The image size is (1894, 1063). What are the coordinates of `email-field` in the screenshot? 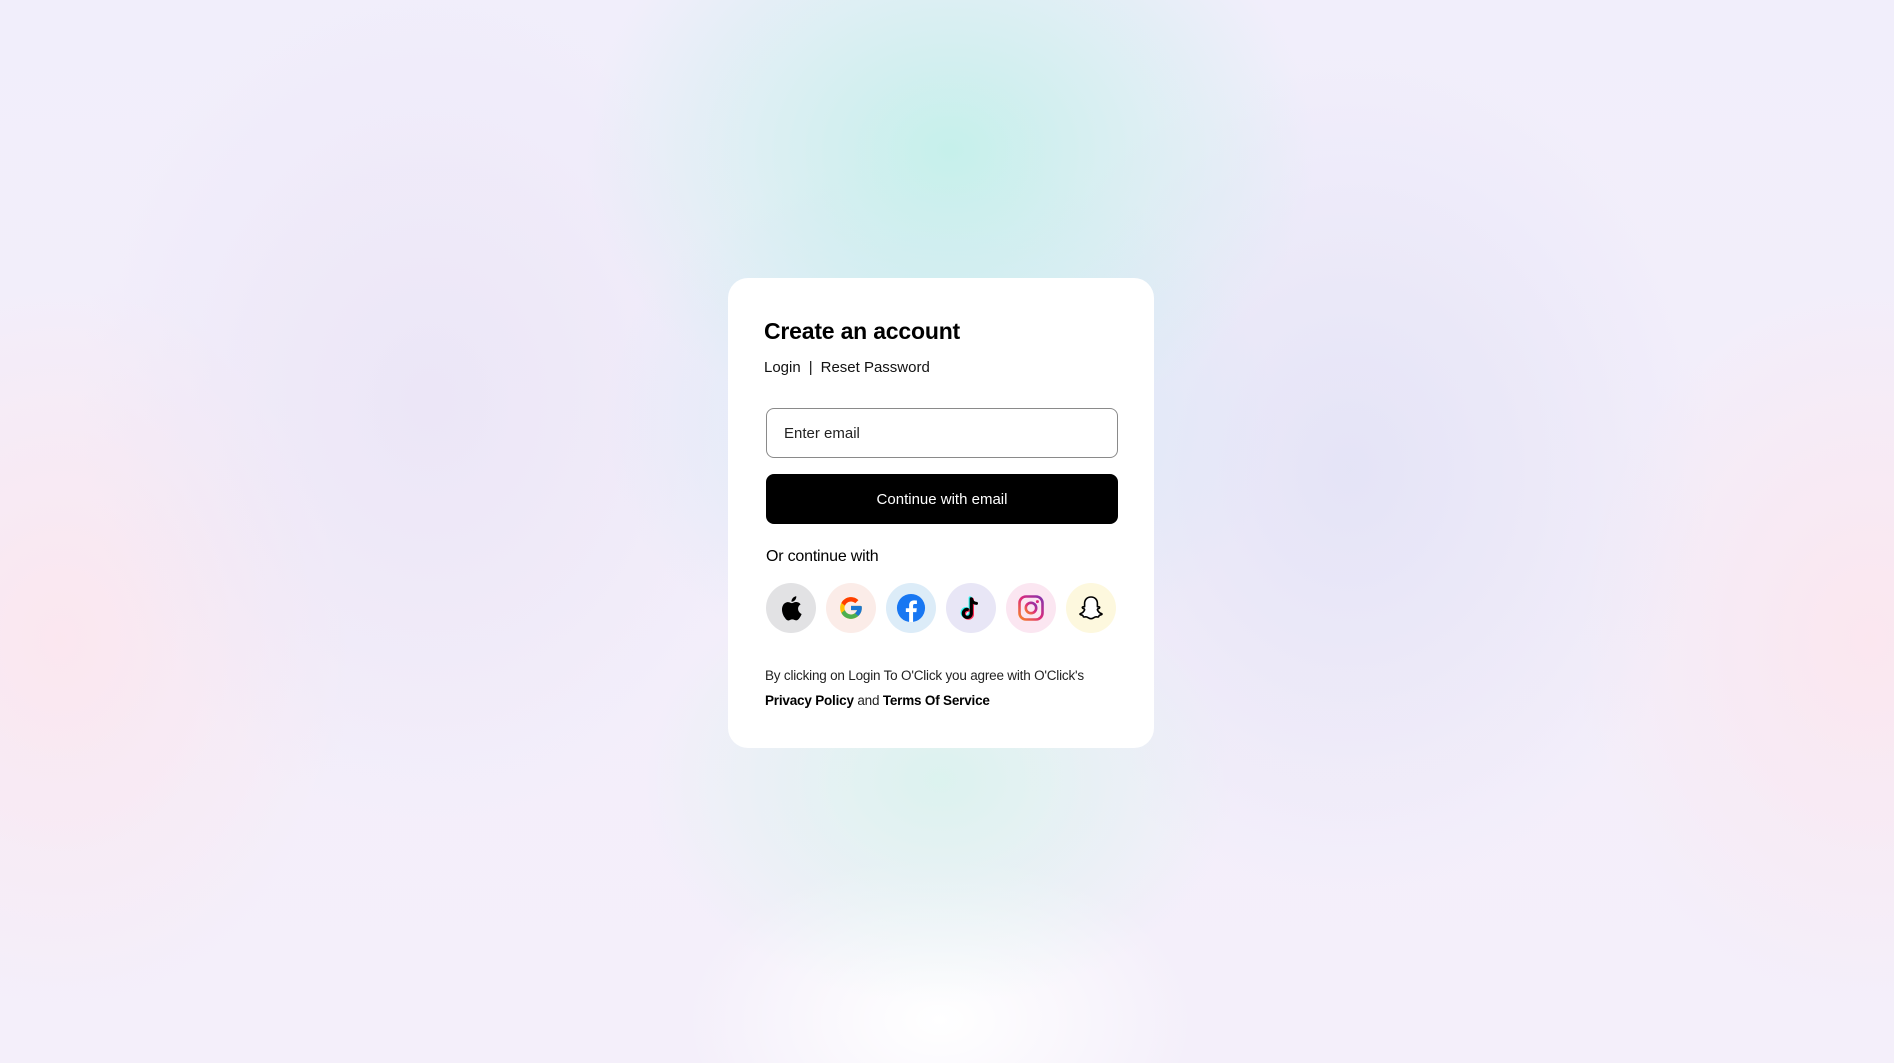 It's located at (942, 433).